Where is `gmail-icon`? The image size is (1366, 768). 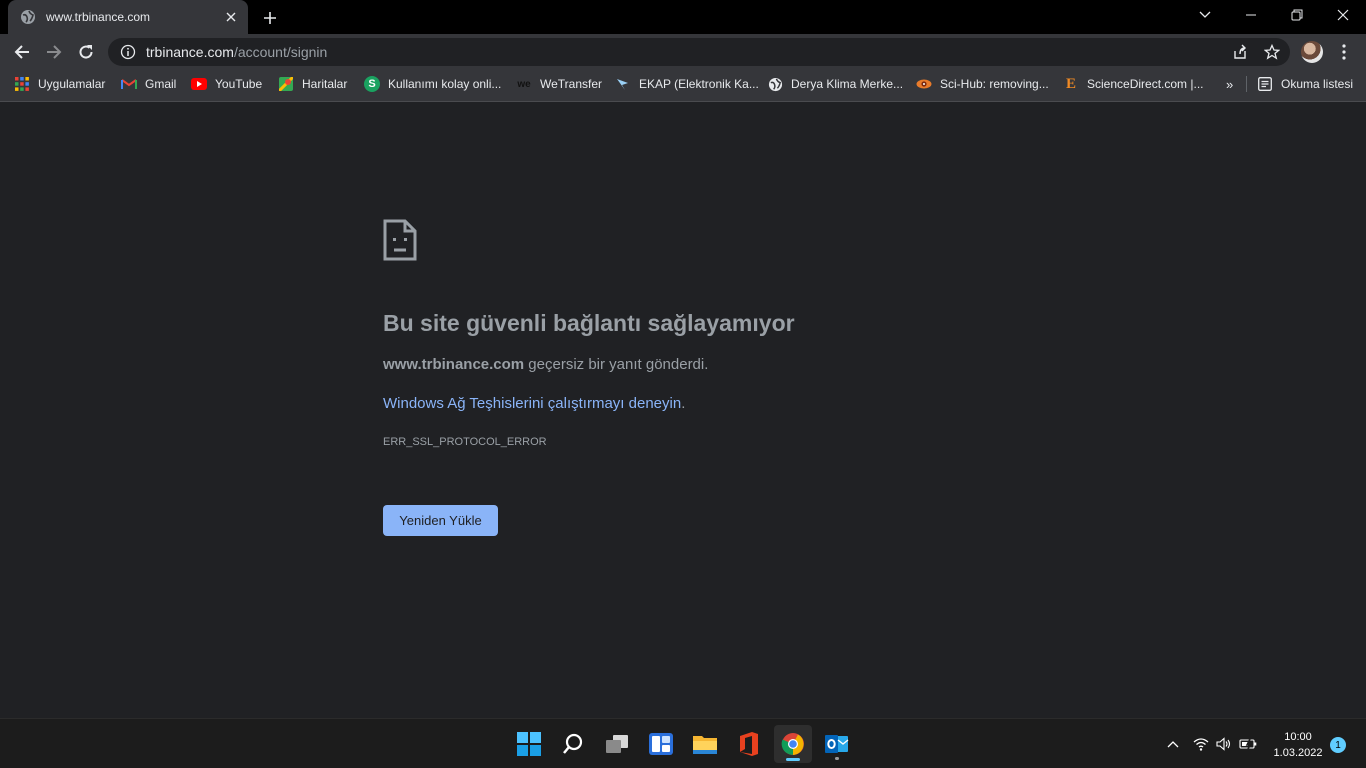
gmail-icon is located at coordinates (129, 84).